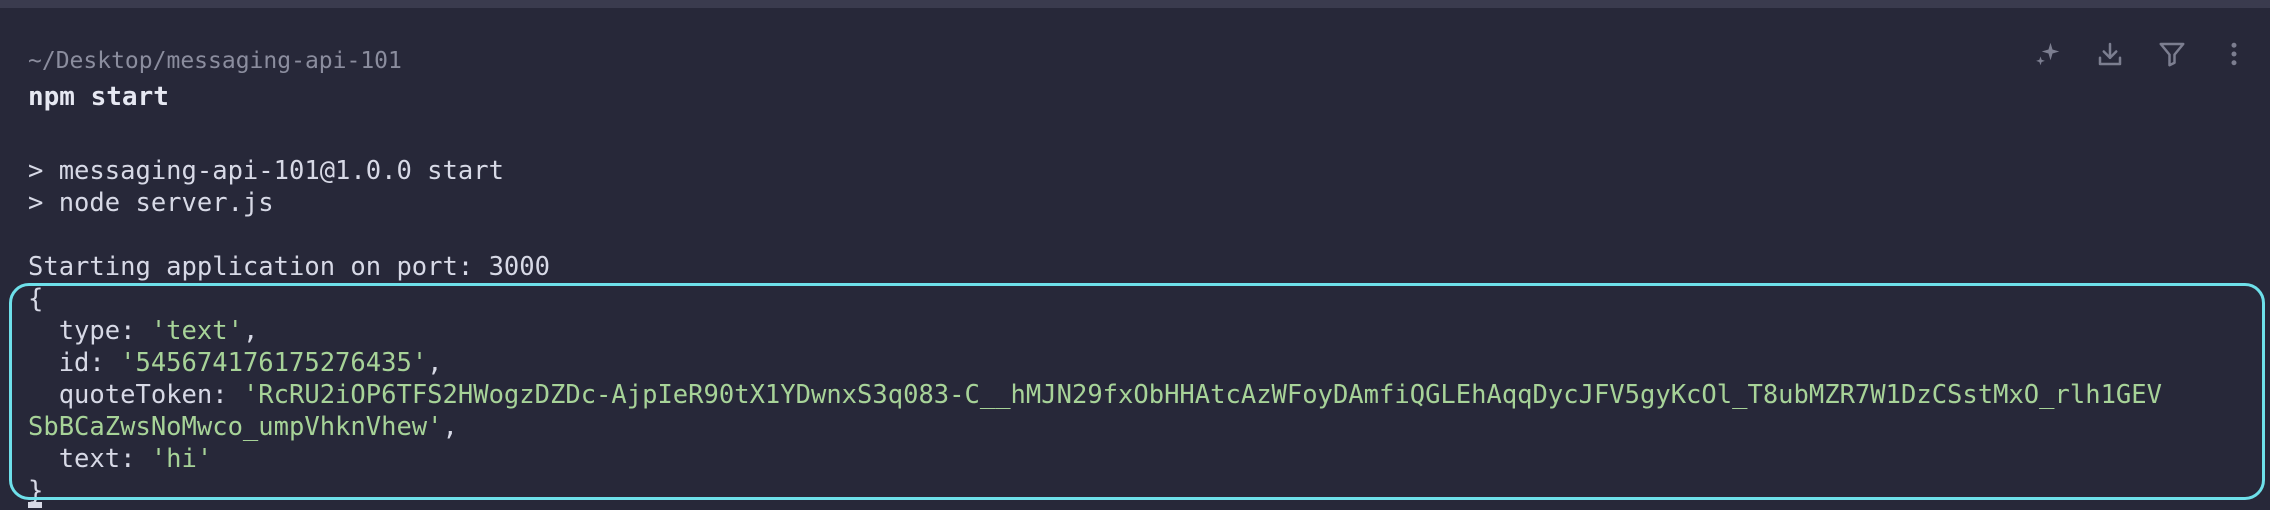 The image size is (2270, 510). I want to click on type-comma: ,, so click(250, 331).